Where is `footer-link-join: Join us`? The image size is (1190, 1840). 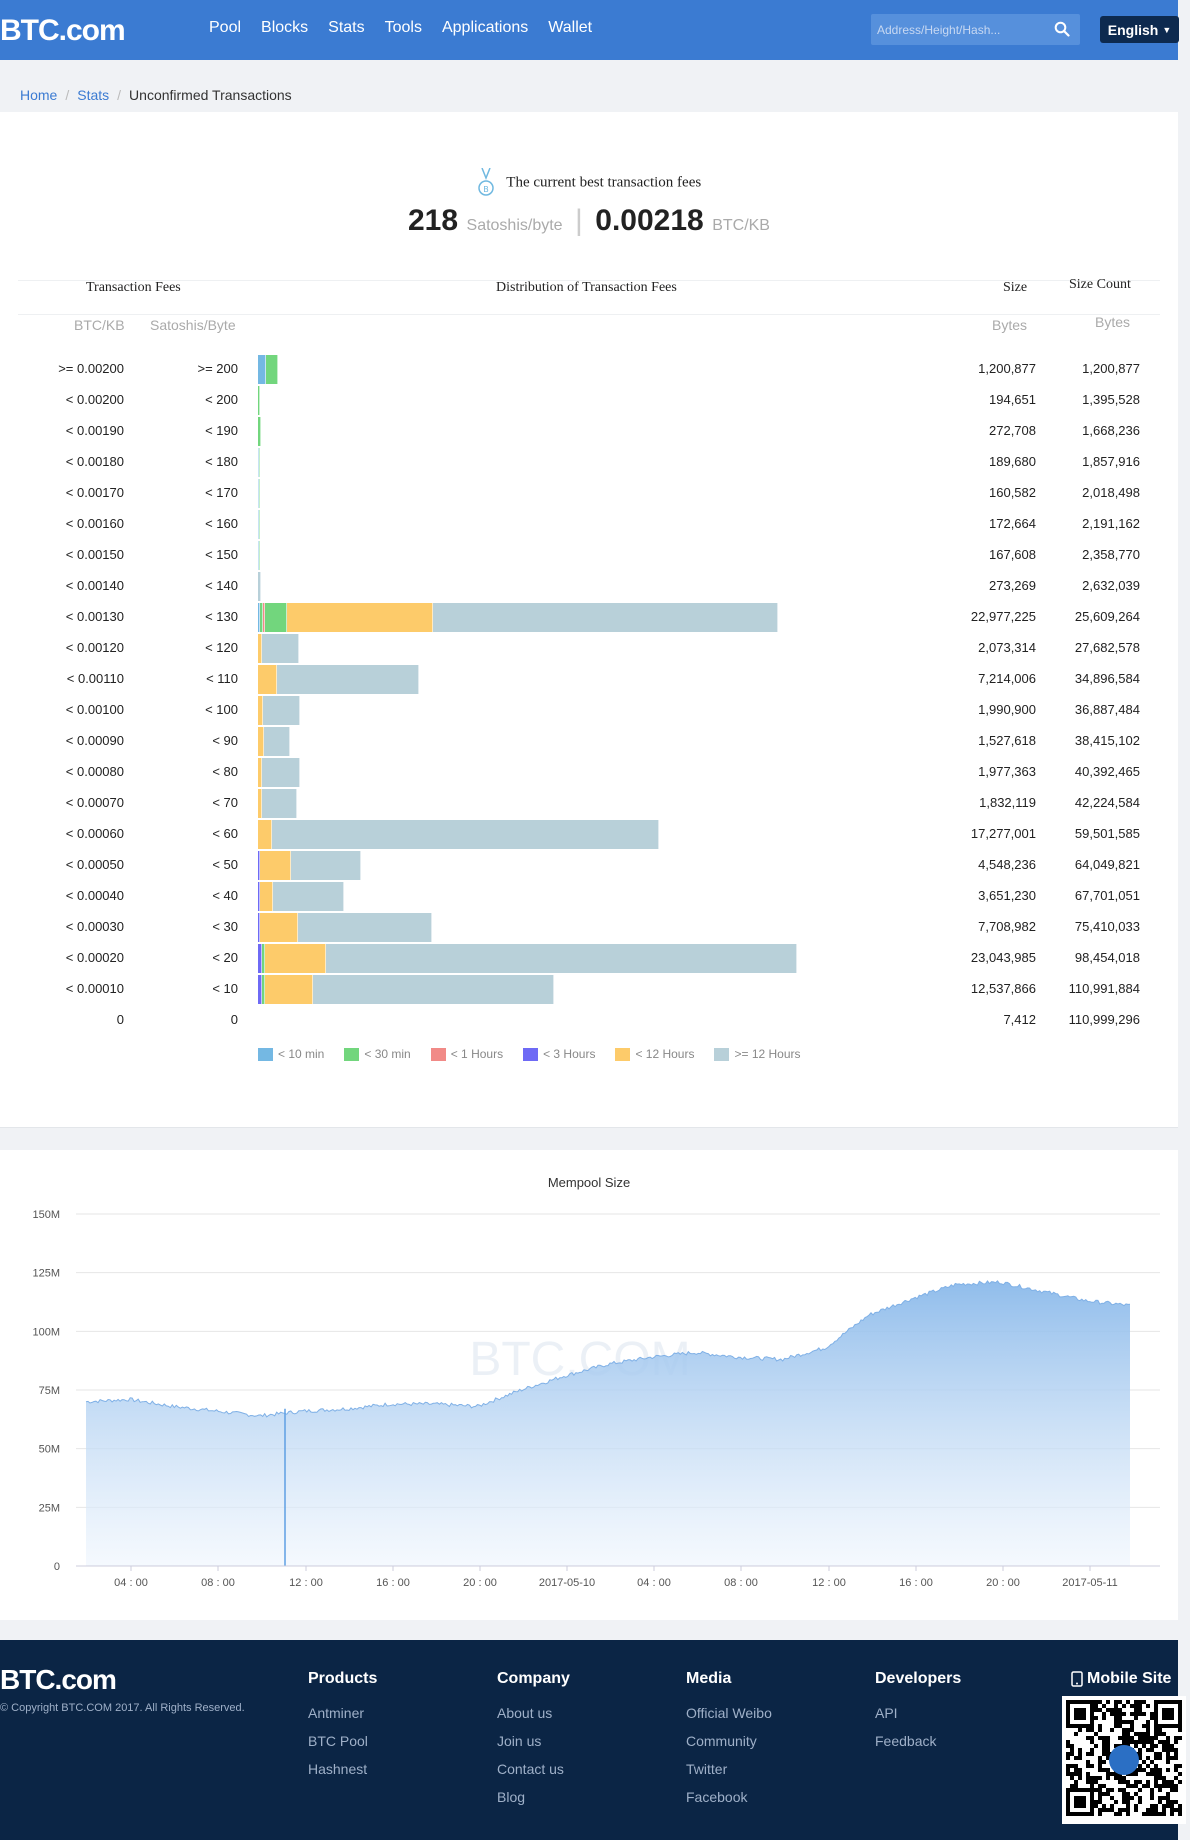
footer-link-join: Join us is located at coordinates (533, 1741).